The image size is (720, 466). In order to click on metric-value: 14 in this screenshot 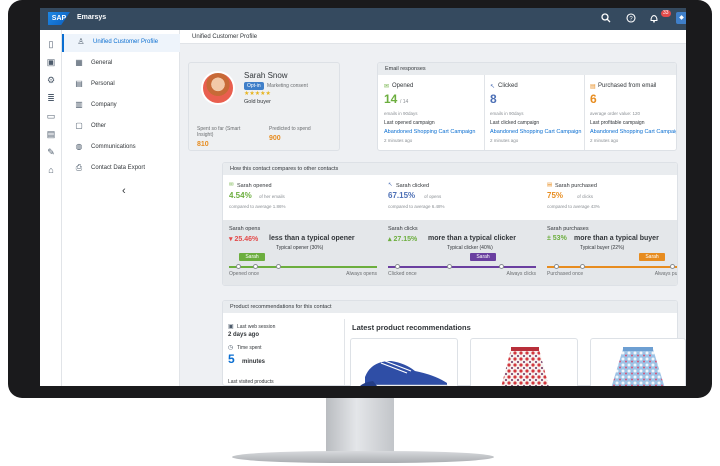, I will do `click(391, 99)`.